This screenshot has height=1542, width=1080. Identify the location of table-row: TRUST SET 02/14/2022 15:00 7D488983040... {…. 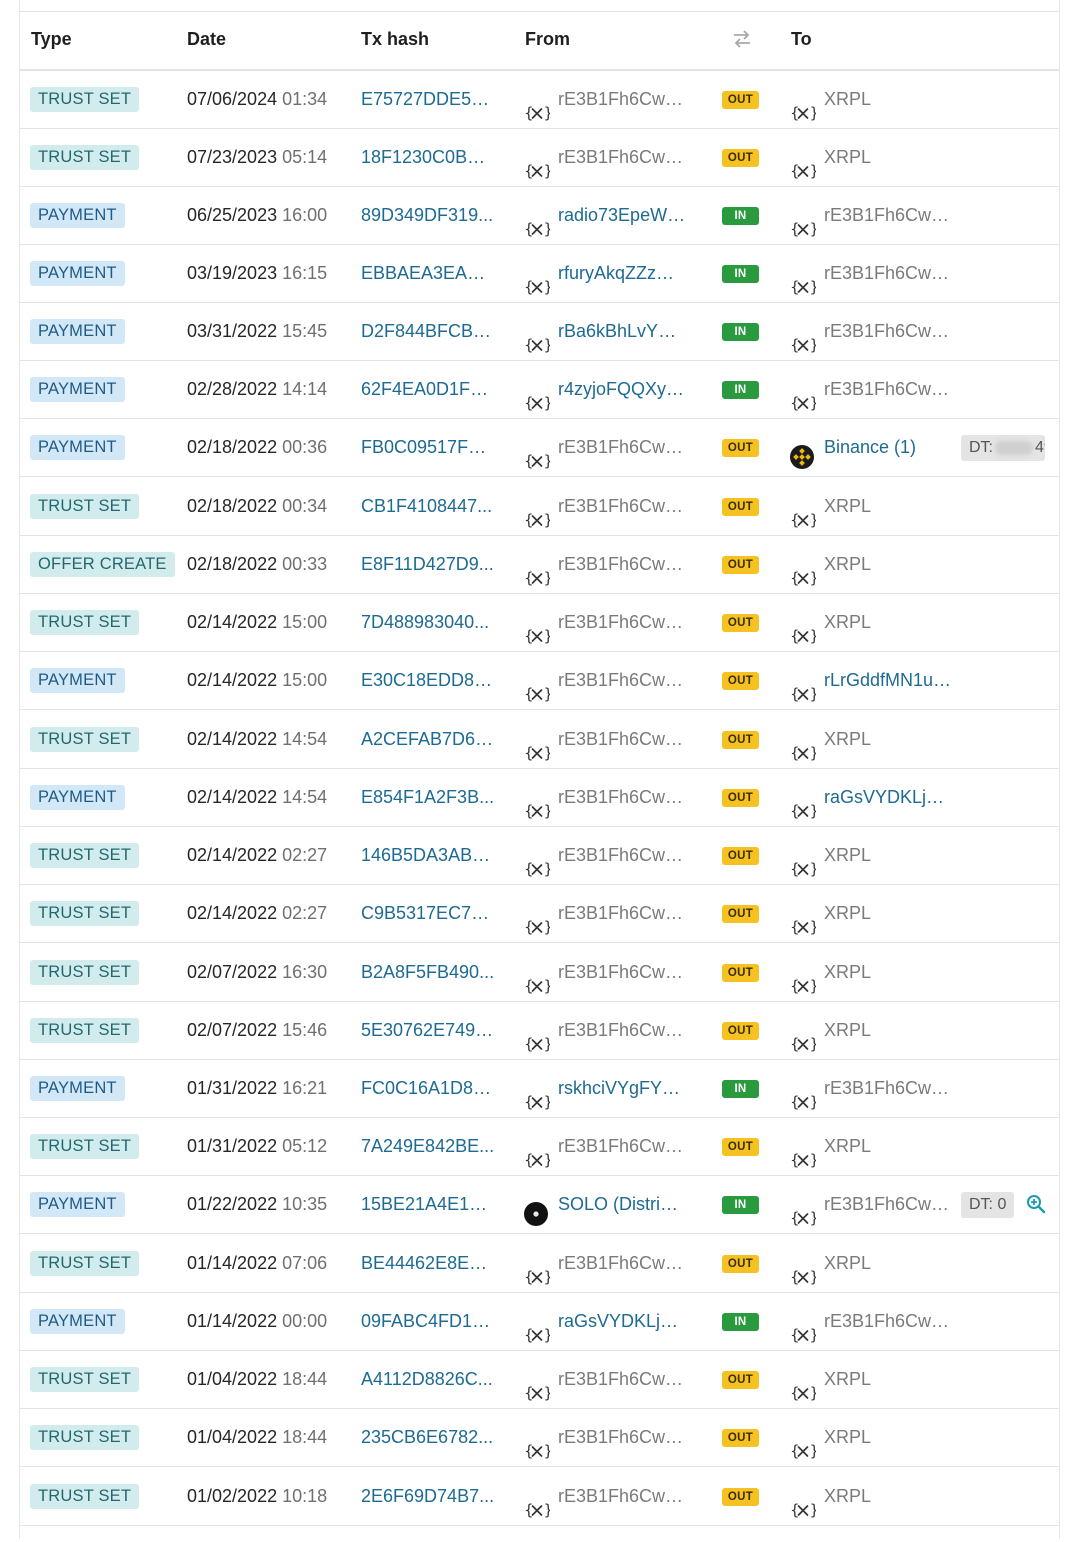
(539, 623).